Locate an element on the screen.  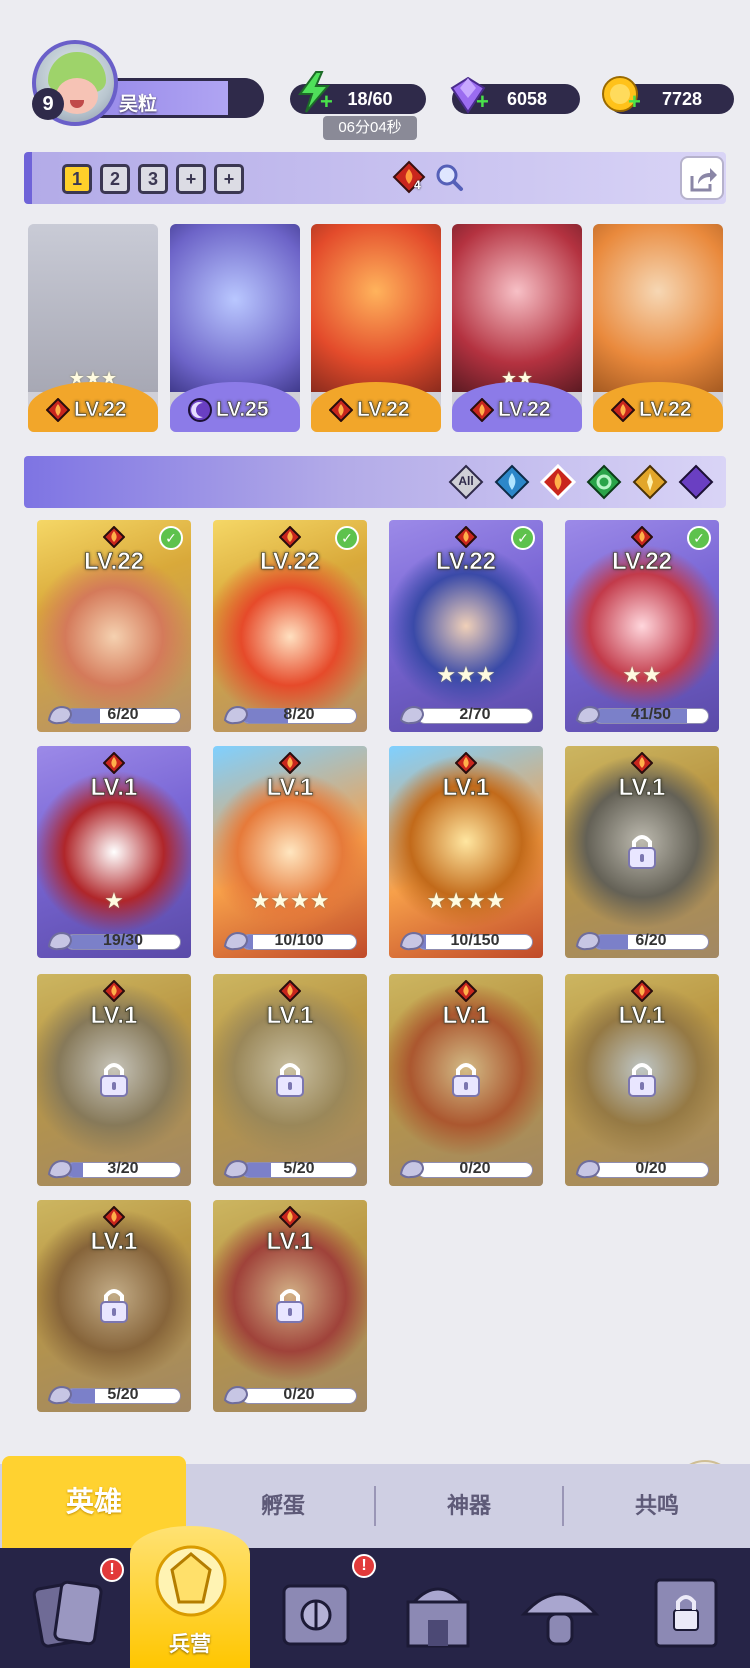
nav-map: ! is located at coordinates (316, 1608).